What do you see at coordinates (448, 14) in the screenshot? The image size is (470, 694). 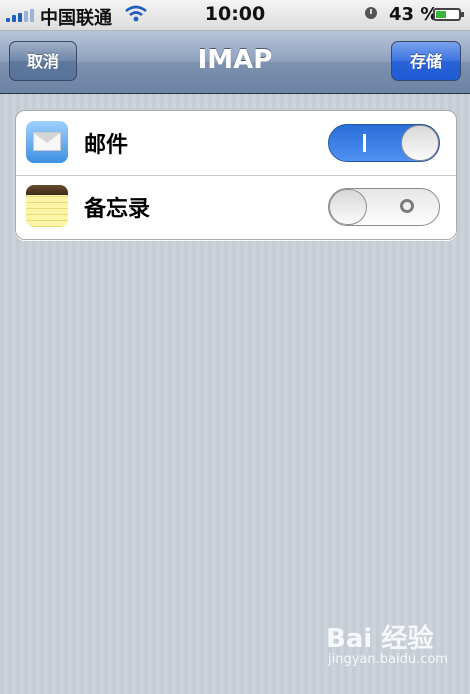 I see `battery-icon` at bounding box center [448, 14].